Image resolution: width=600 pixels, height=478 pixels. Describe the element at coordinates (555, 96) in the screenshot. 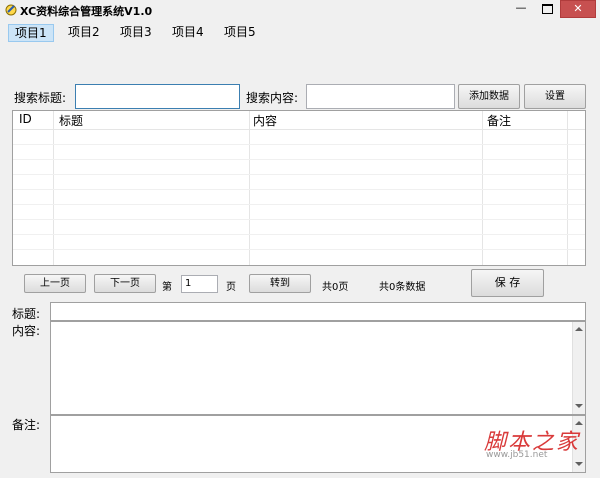

I see `settings-button: 设置` at that location.